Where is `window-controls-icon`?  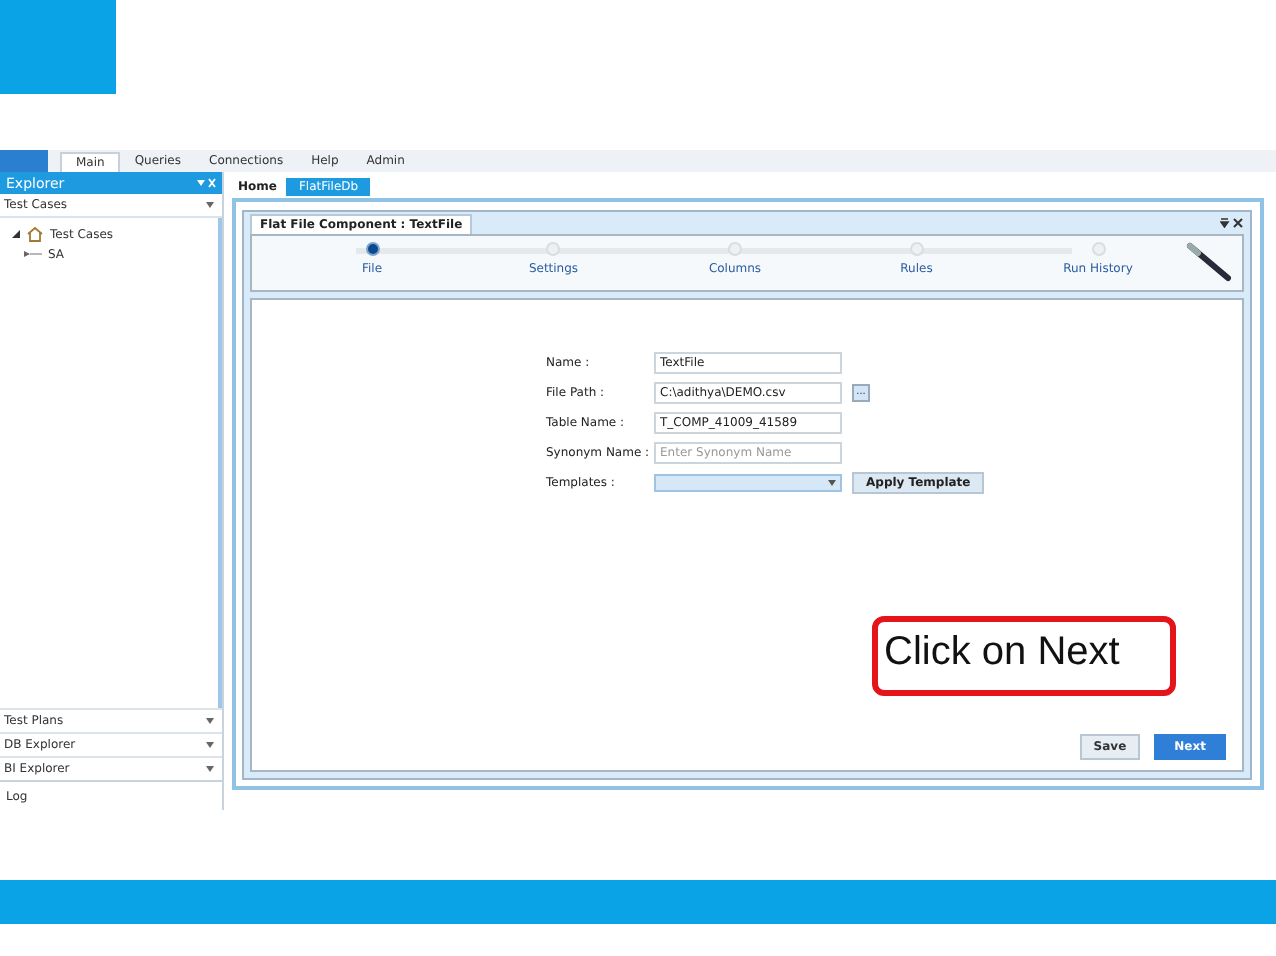
window-controls-icon is located at coordinates (1232, 223).